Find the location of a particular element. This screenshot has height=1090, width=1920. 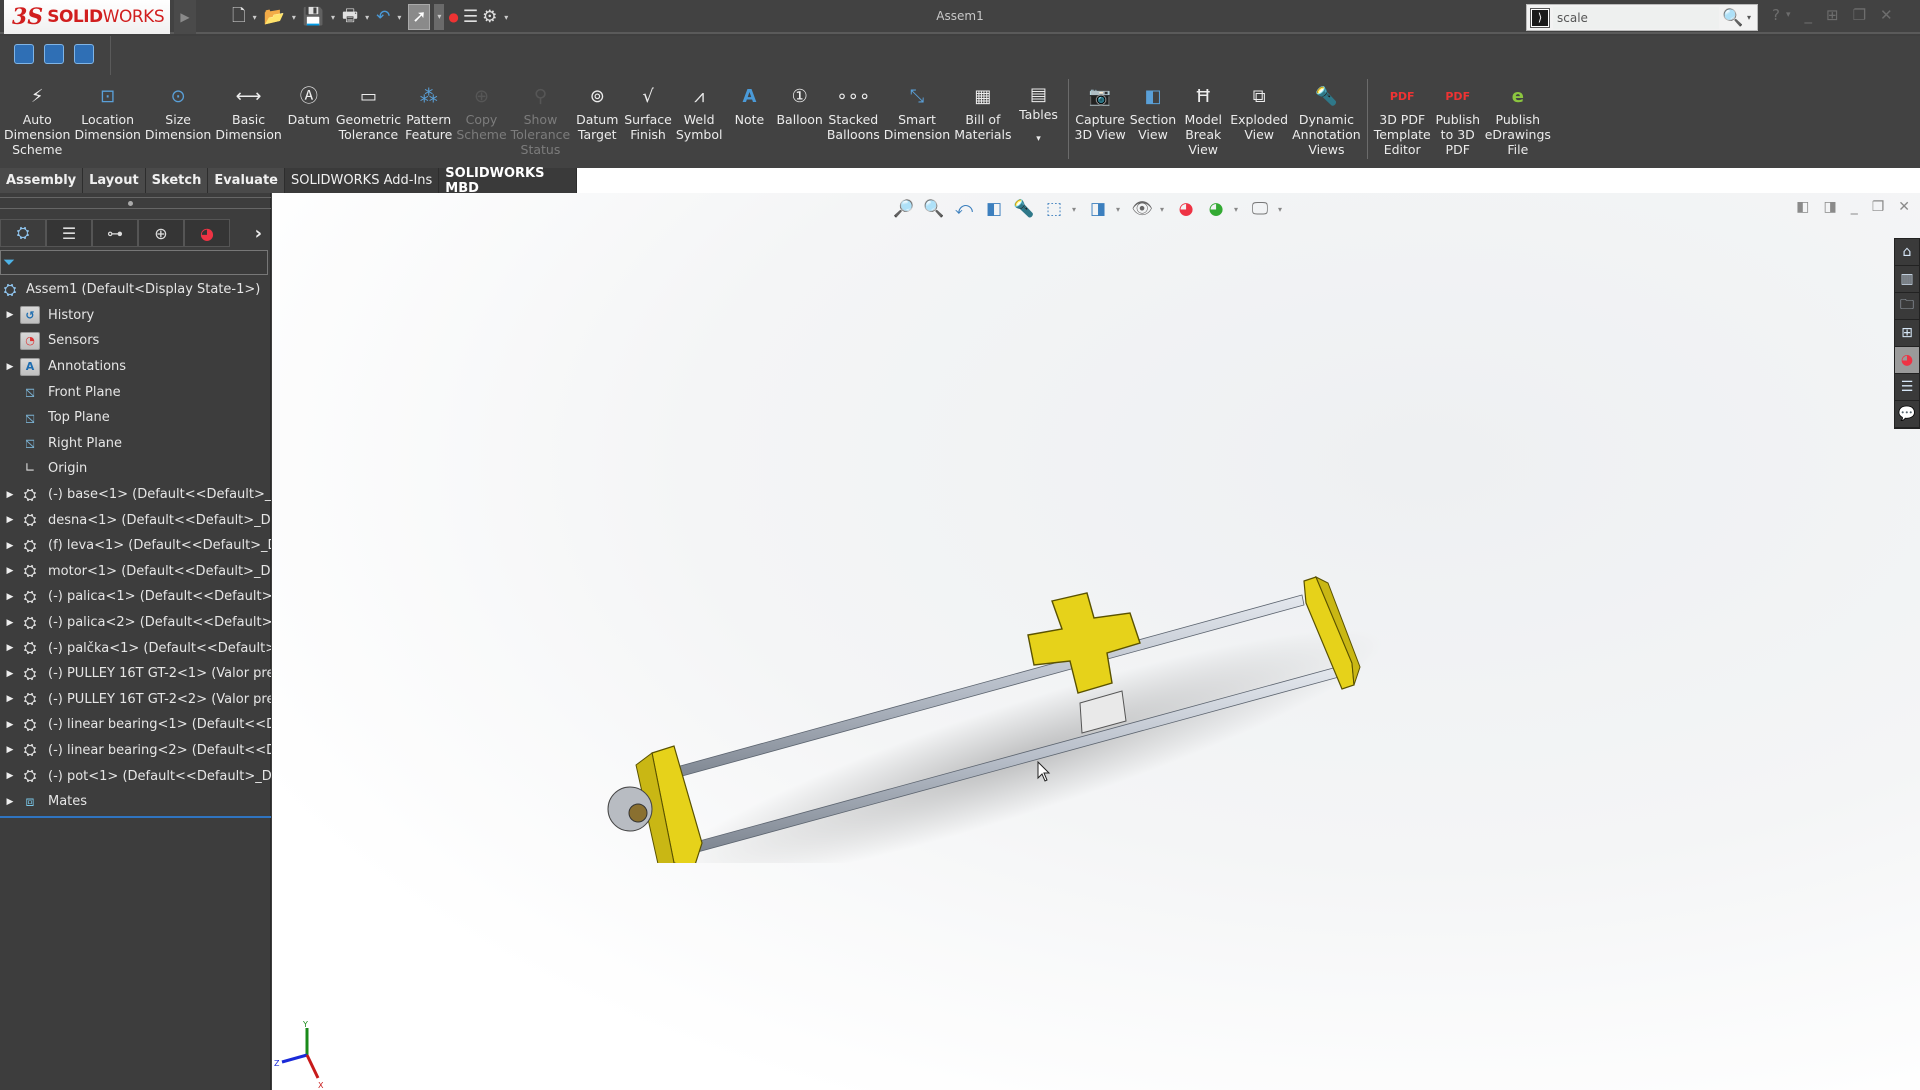

view-orientation-dropdown: ▾ is located at coordinates (1076, 209).